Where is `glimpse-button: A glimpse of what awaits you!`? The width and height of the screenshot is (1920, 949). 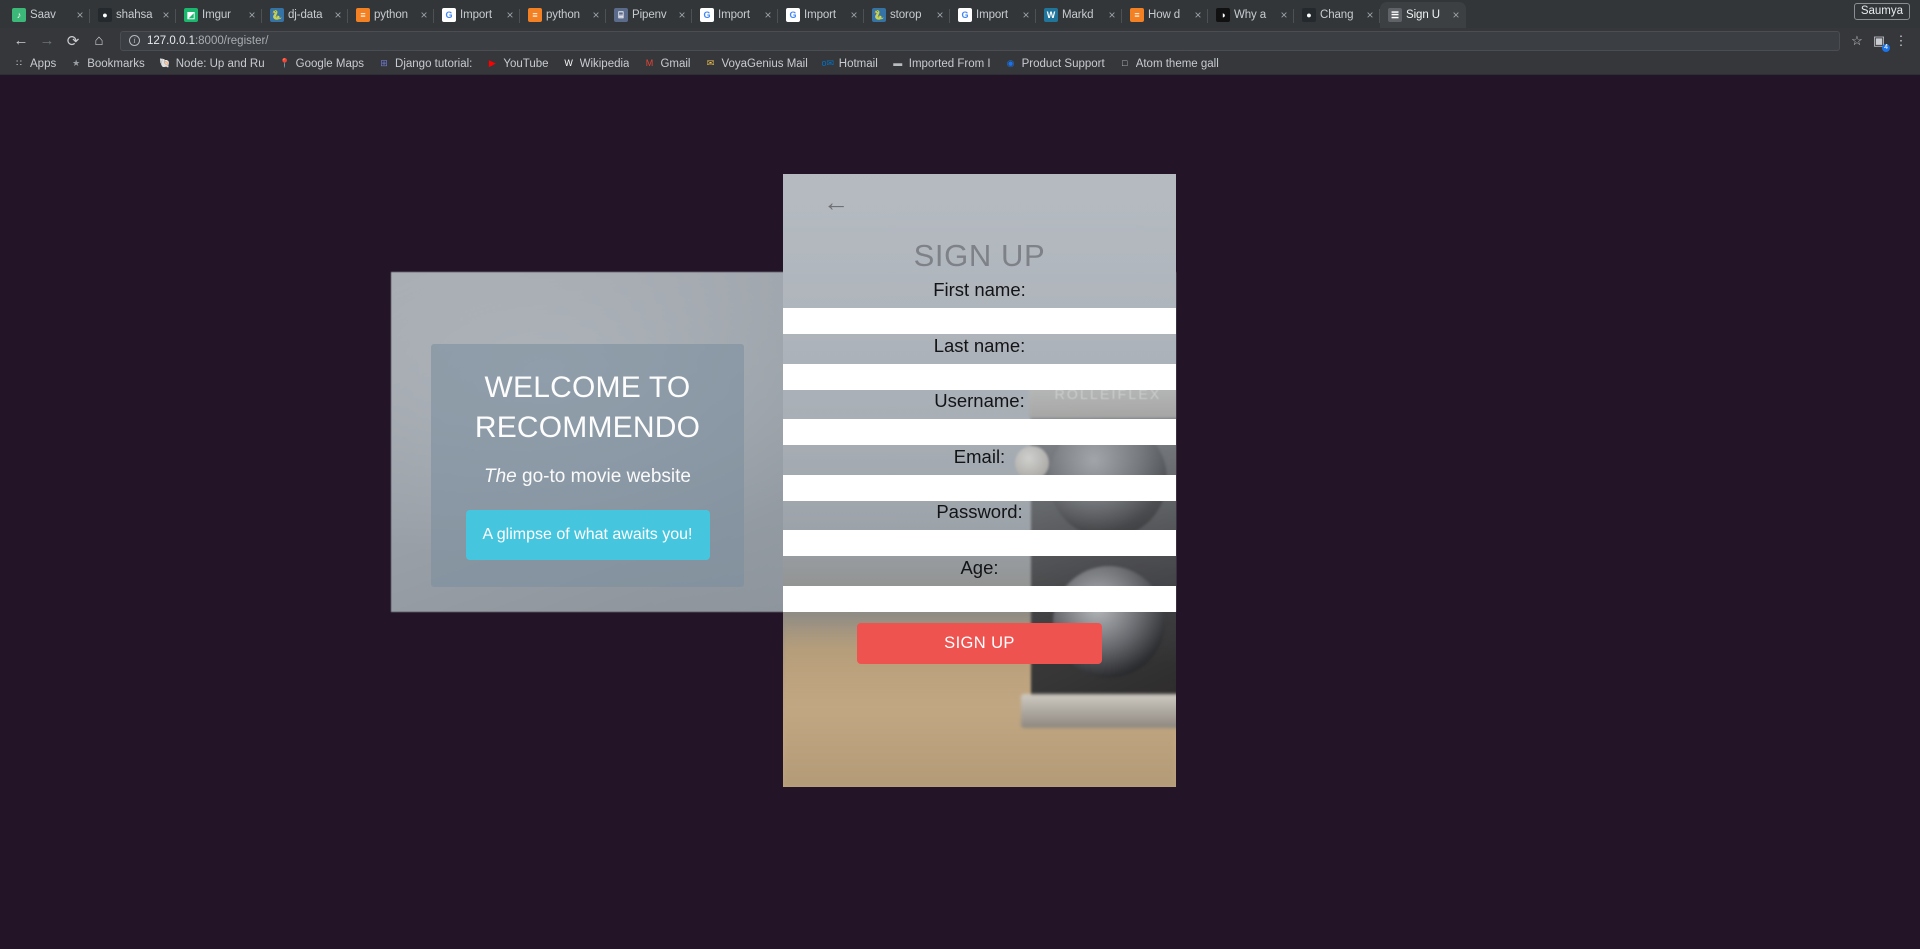 glimpse-button: A glimpse of what awaits you! is located at coordinates (587, 535).